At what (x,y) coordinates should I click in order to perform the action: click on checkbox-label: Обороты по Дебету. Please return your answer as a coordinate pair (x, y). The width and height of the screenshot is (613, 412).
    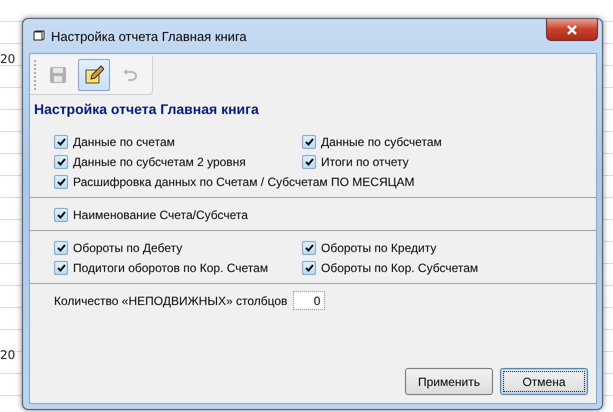
    Looking at the image, I should click on (127, 248).